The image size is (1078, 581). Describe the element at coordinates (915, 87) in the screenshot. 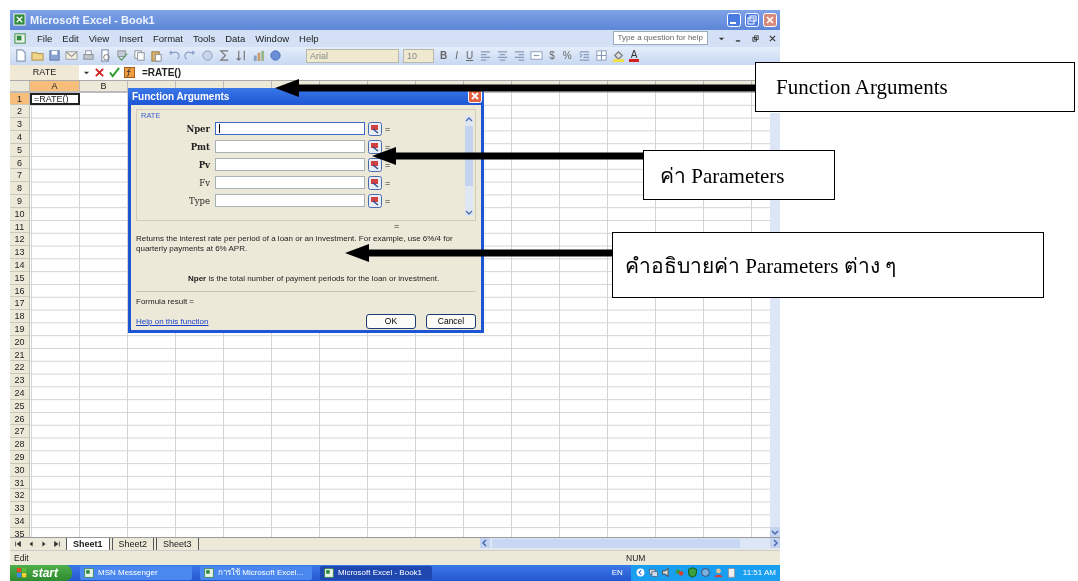

I see `callout: Function Arguments` at that location.